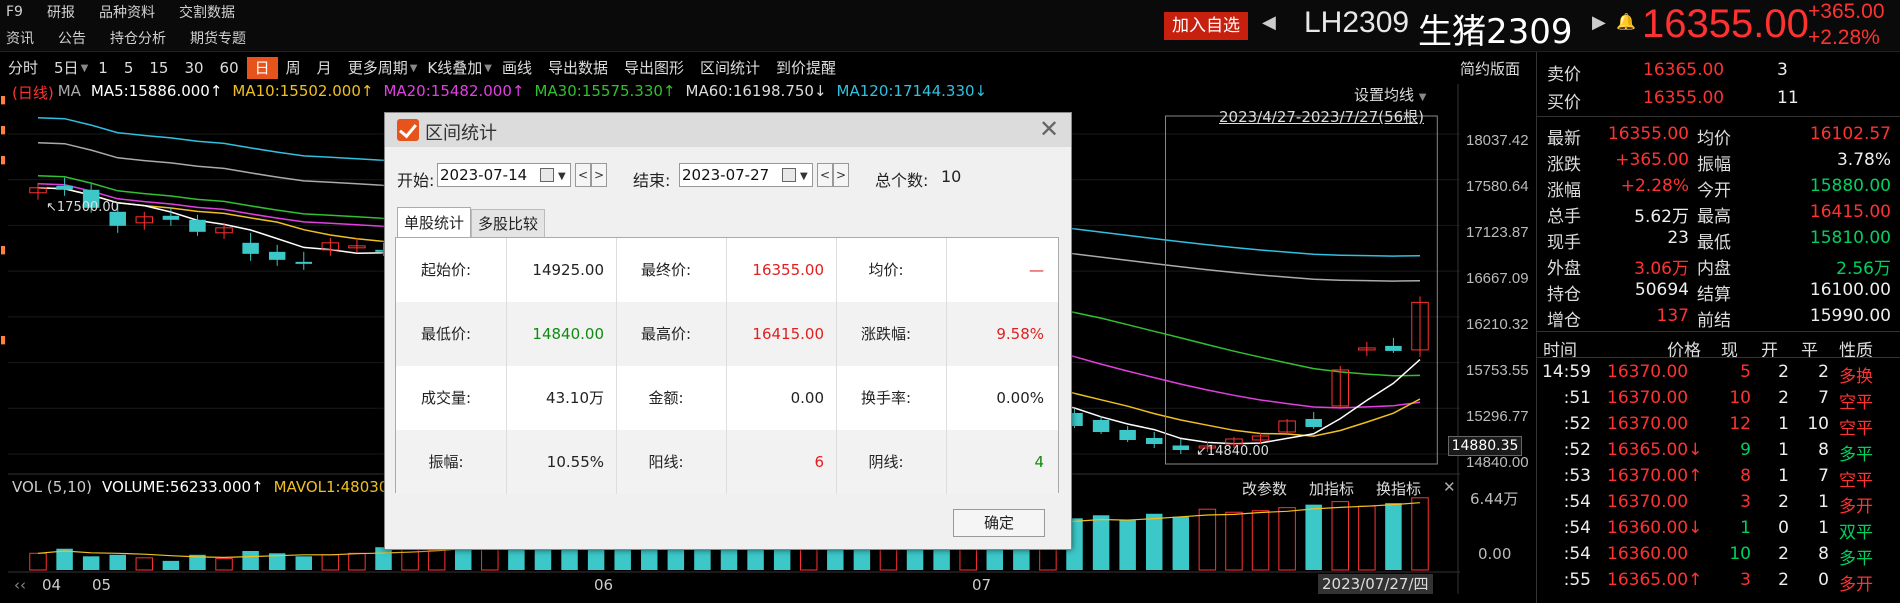  Describe the element at coordinates (508, 223) in the screenshot. I see `tab-multi-compare: 多股比较` at that location.